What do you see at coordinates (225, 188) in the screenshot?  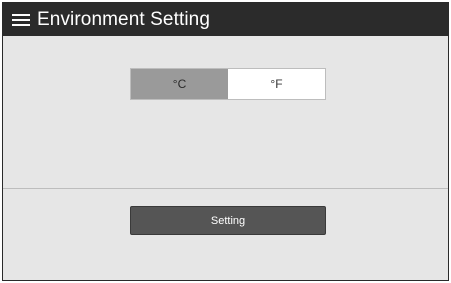 I see `section-divider` at bounding box center [225, 188].